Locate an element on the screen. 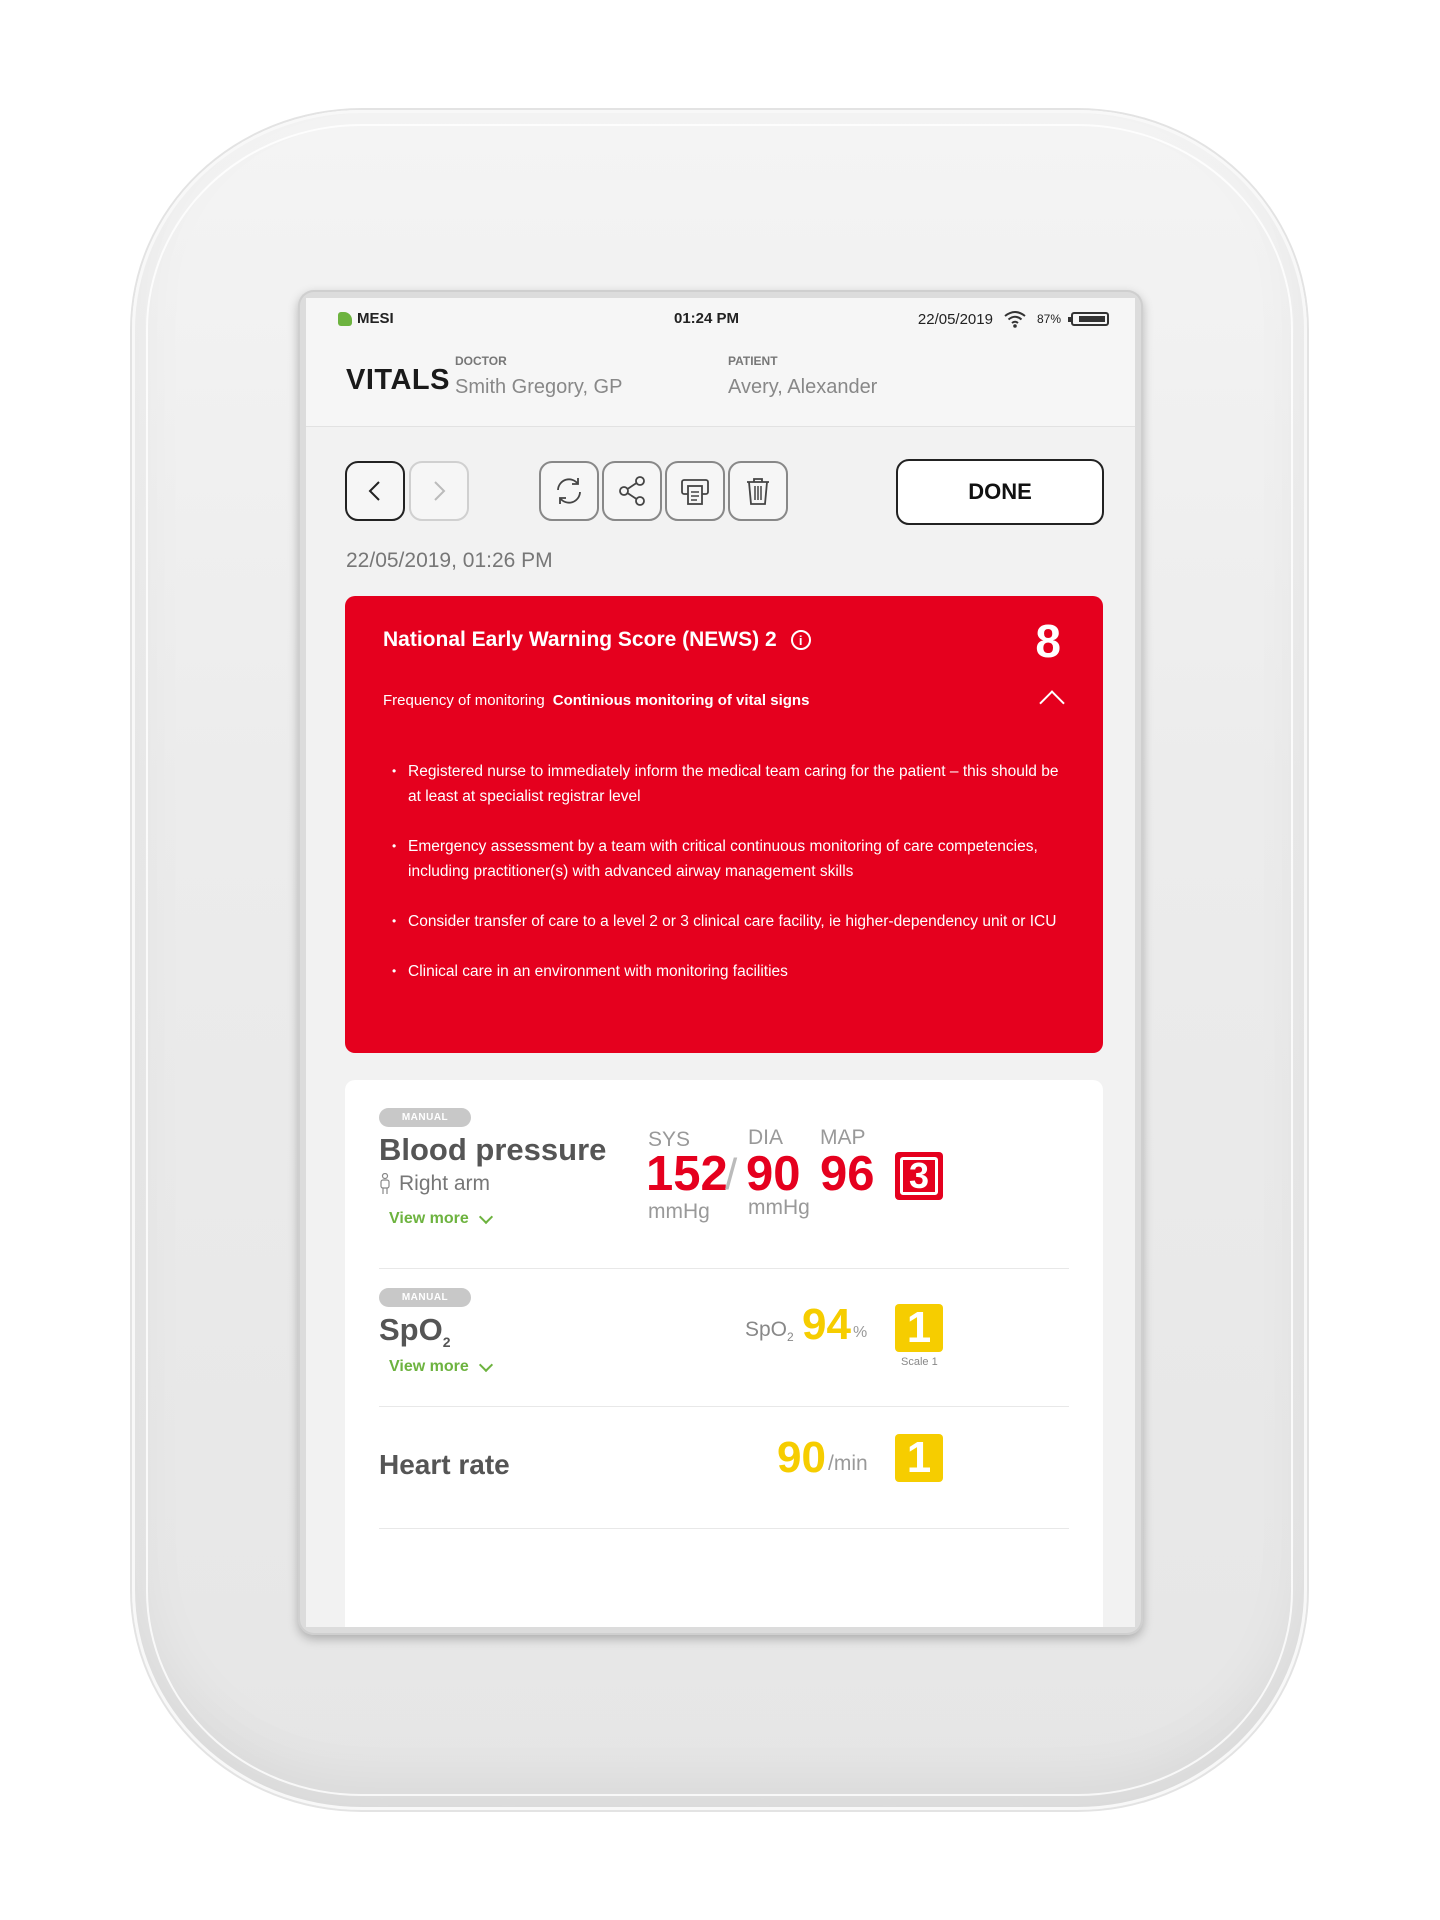 This screenshot has width=1440, height=1920. battery-icon is located at coordinates (1088, 319).